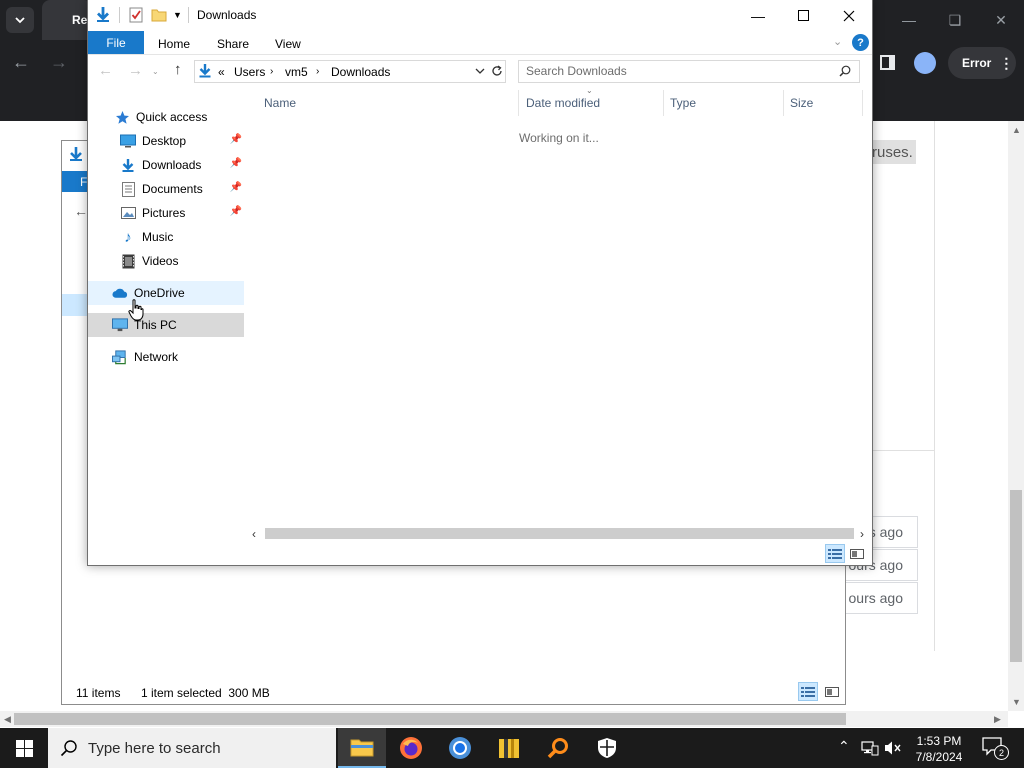  Describe the element at coordinates (221, 72) in the screenshot. I see `breadcrumb-overflow: «` at that location.